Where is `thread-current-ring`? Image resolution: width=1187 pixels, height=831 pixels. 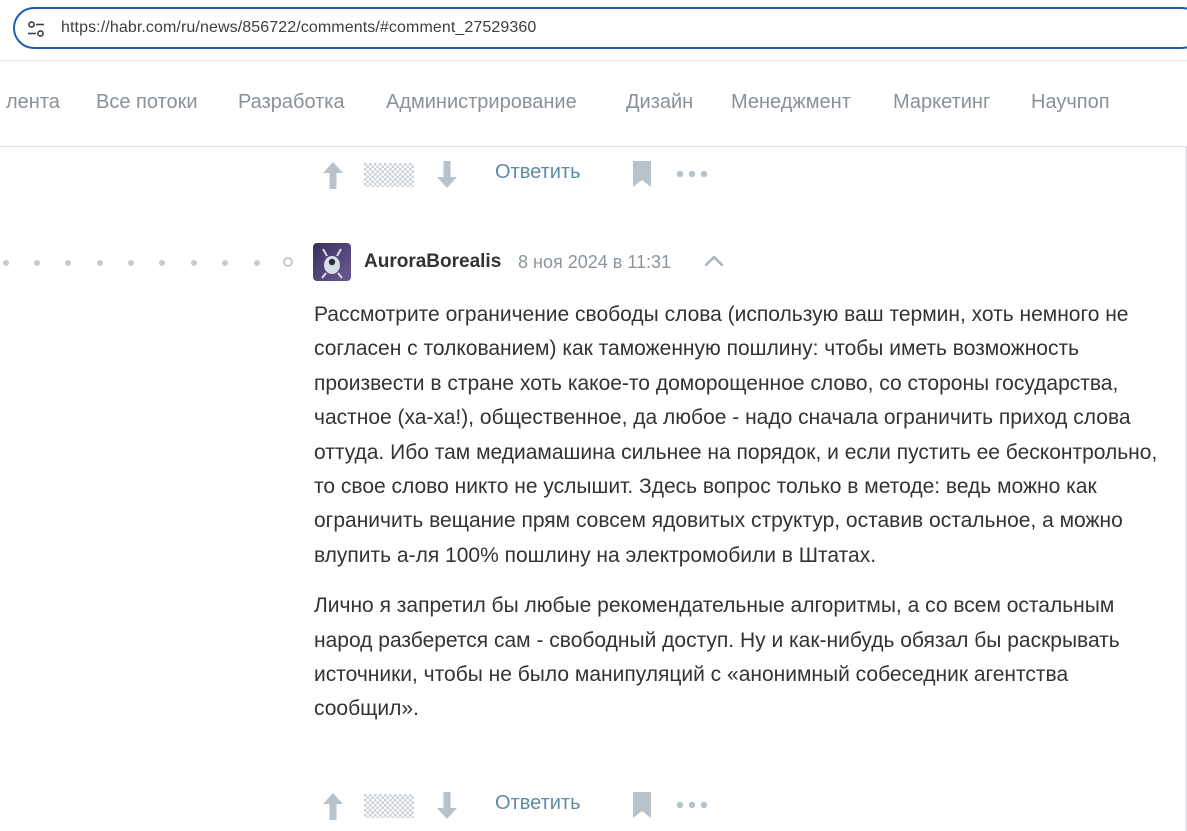 thread-current-ring is located at coordinates (288, 262).